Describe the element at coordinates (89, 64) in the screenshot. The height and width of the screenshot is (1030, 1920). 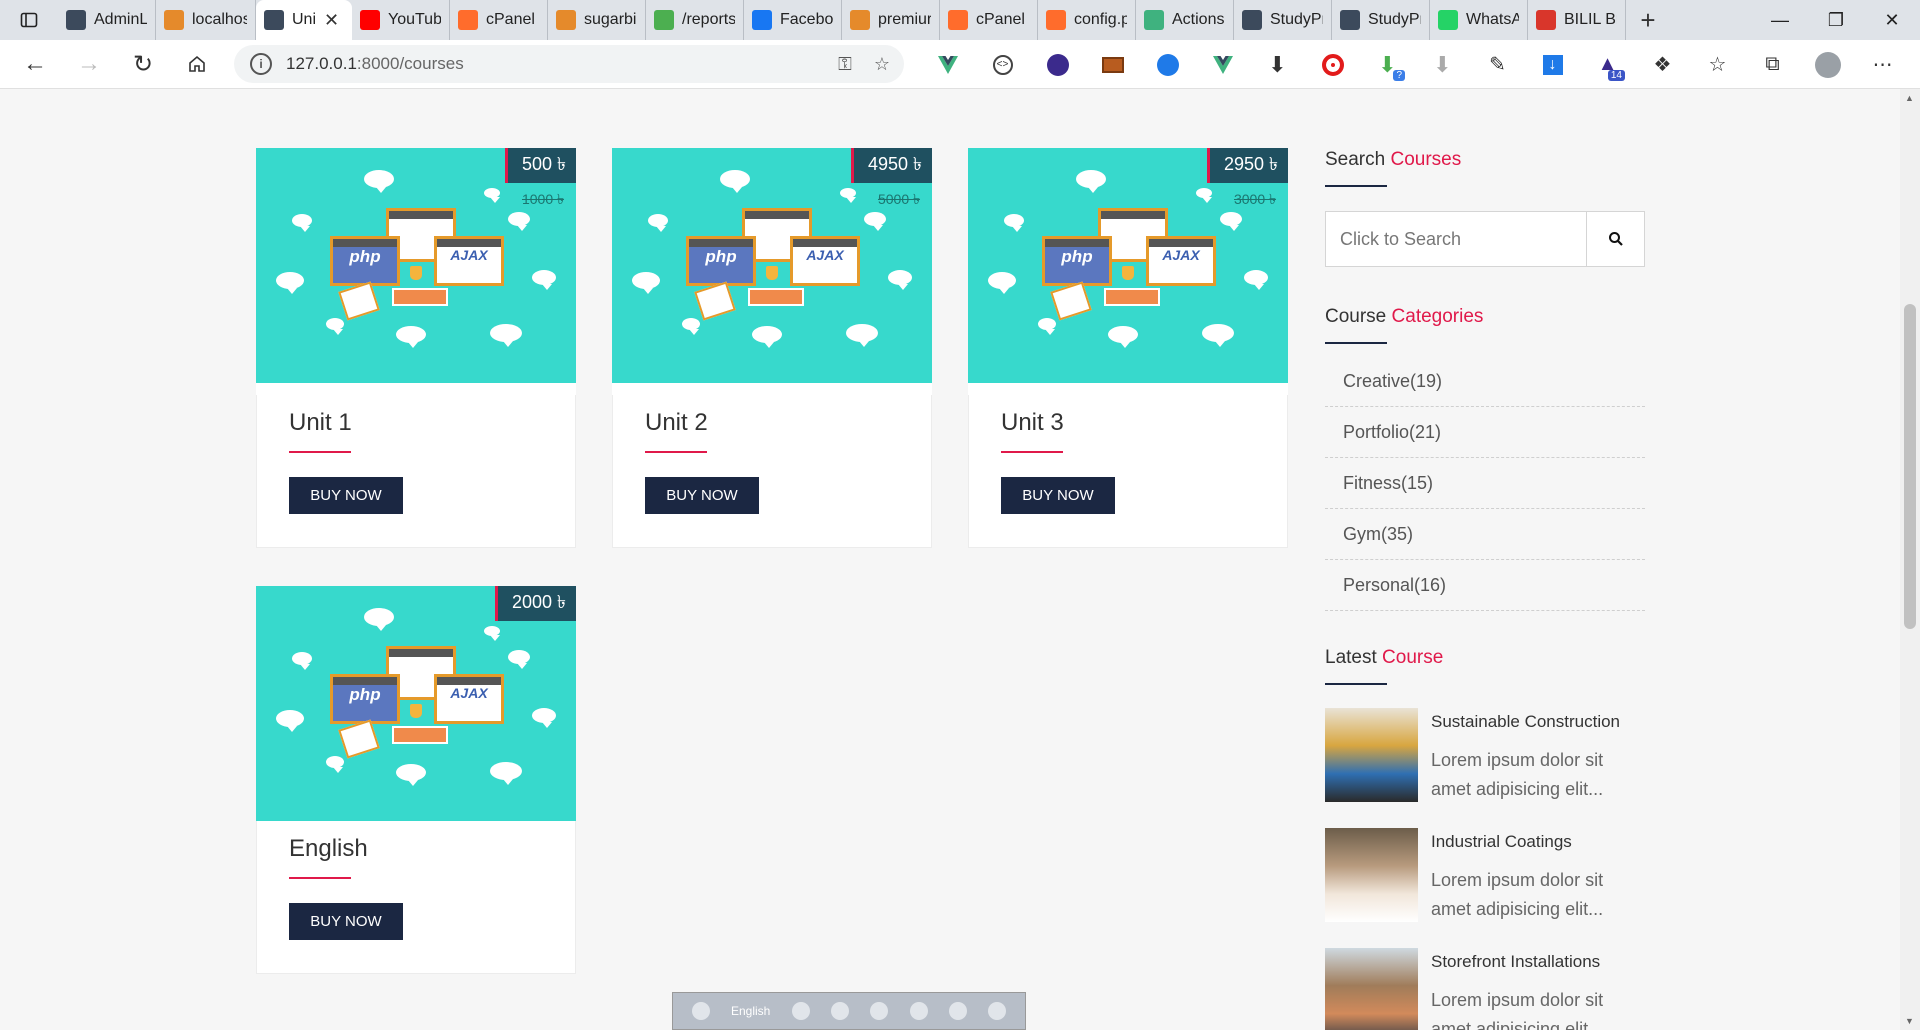
I see `forward-button: →` at that location.